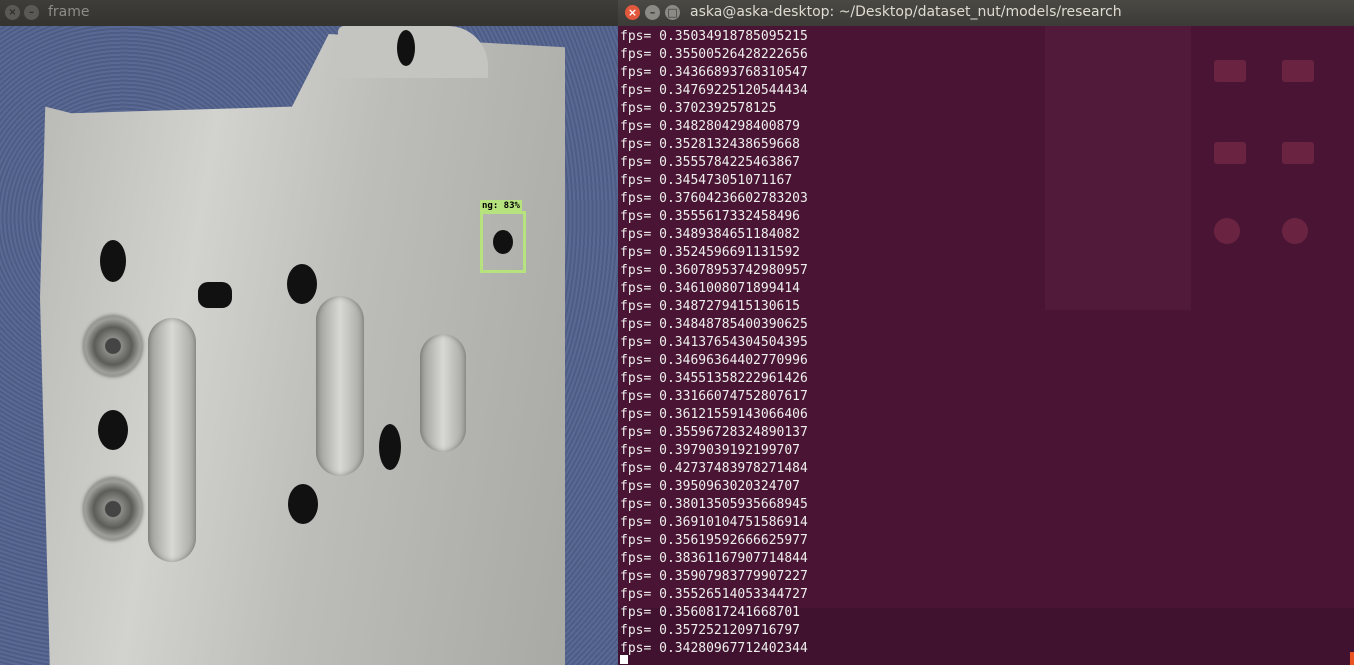 This screenshot has height=665, width=1354. I want to click on terminal-line: fps= 0.3555784225463867, so click(710, 162).